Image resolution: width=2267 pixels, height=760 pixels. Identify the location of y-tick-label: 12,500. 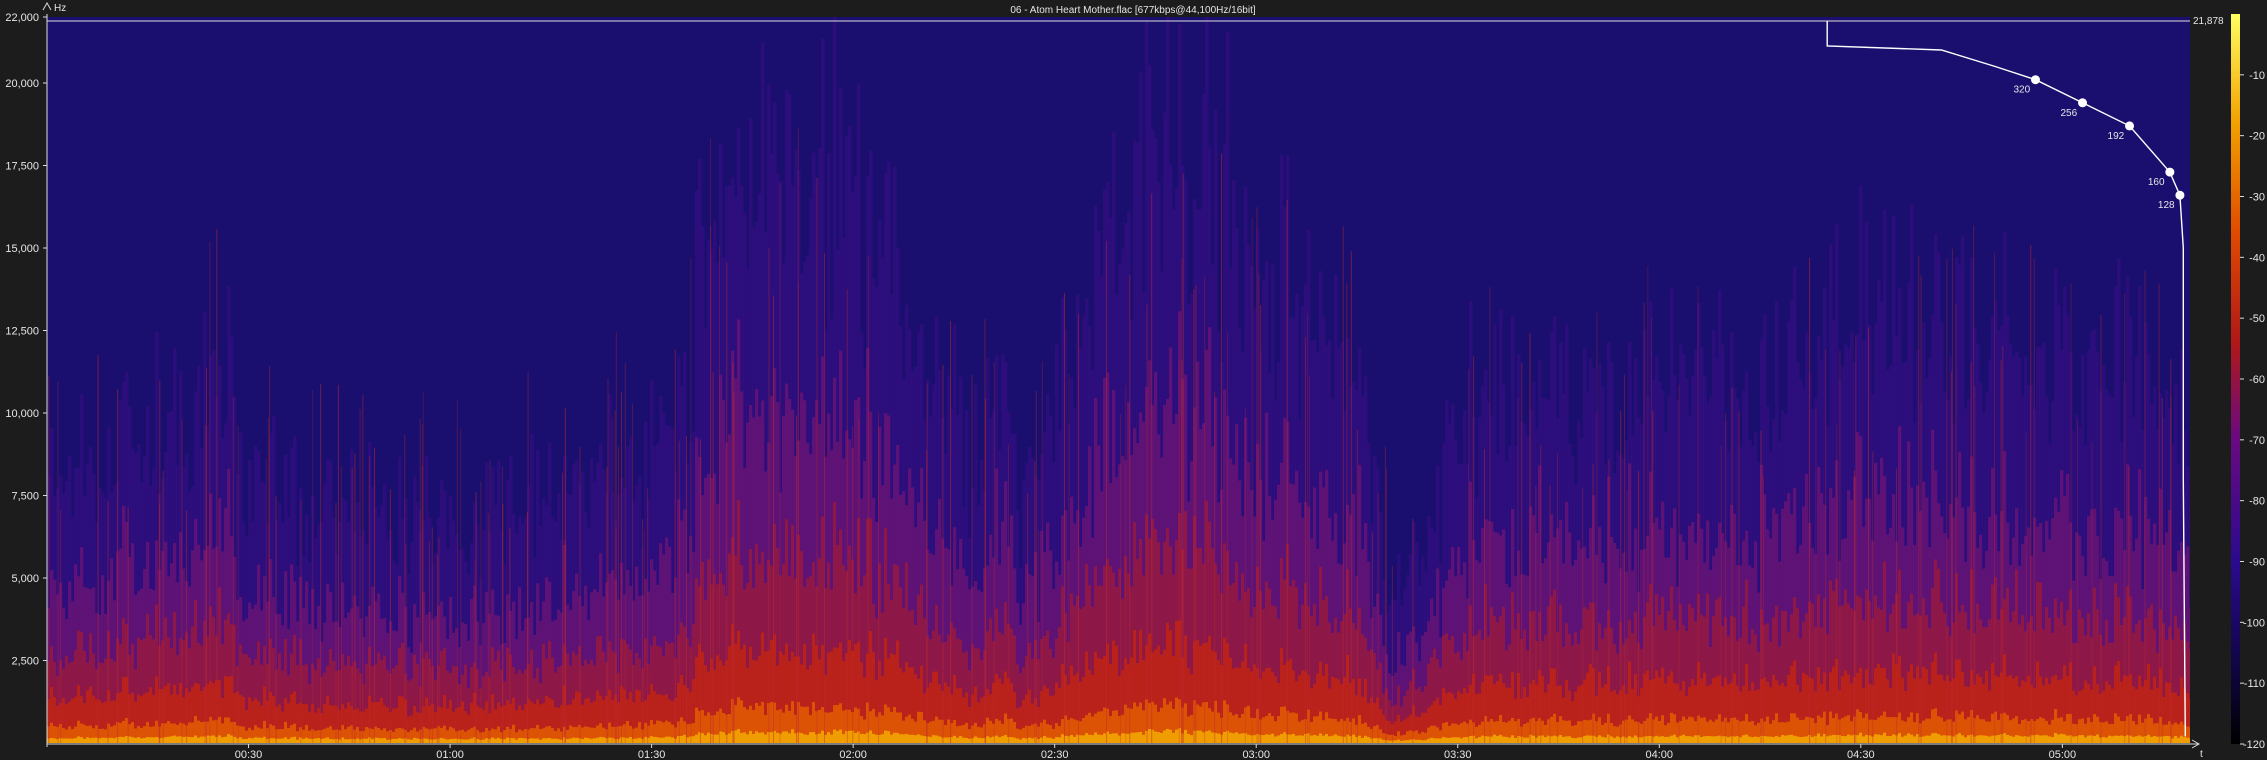
(22, 332).